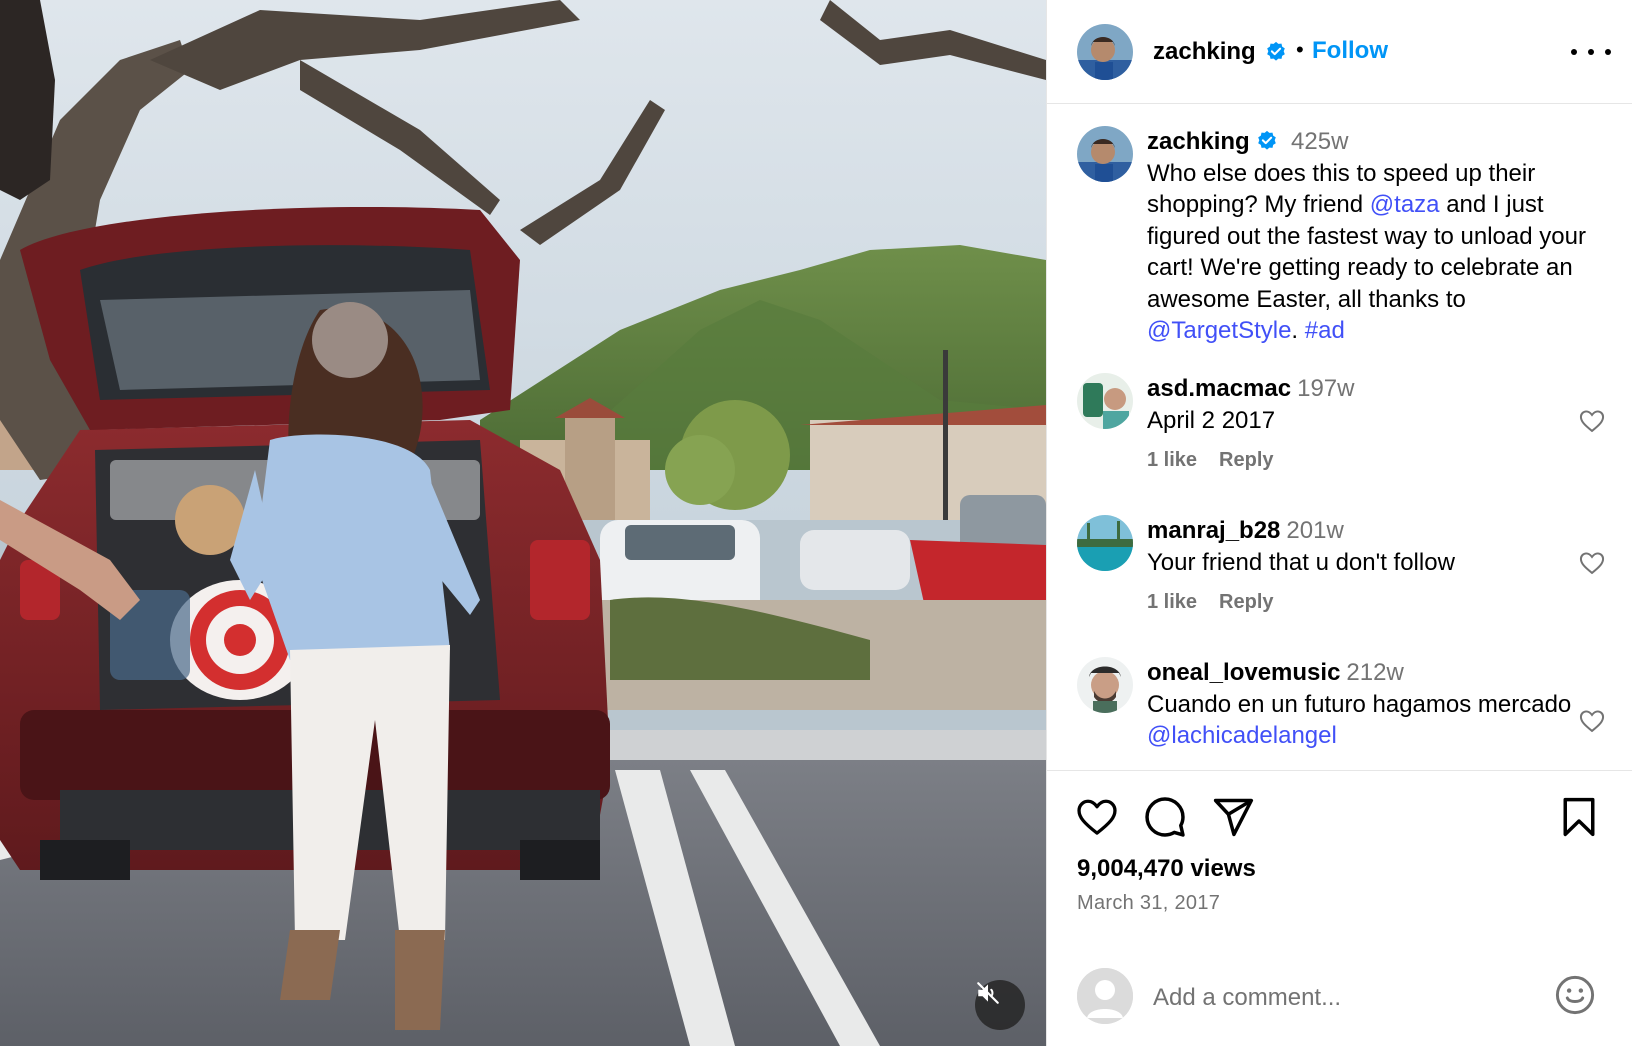  Describe the element at coordinates (1166, 868) in the screenshot. I see `view-count: 9,004,470 views` at that location.